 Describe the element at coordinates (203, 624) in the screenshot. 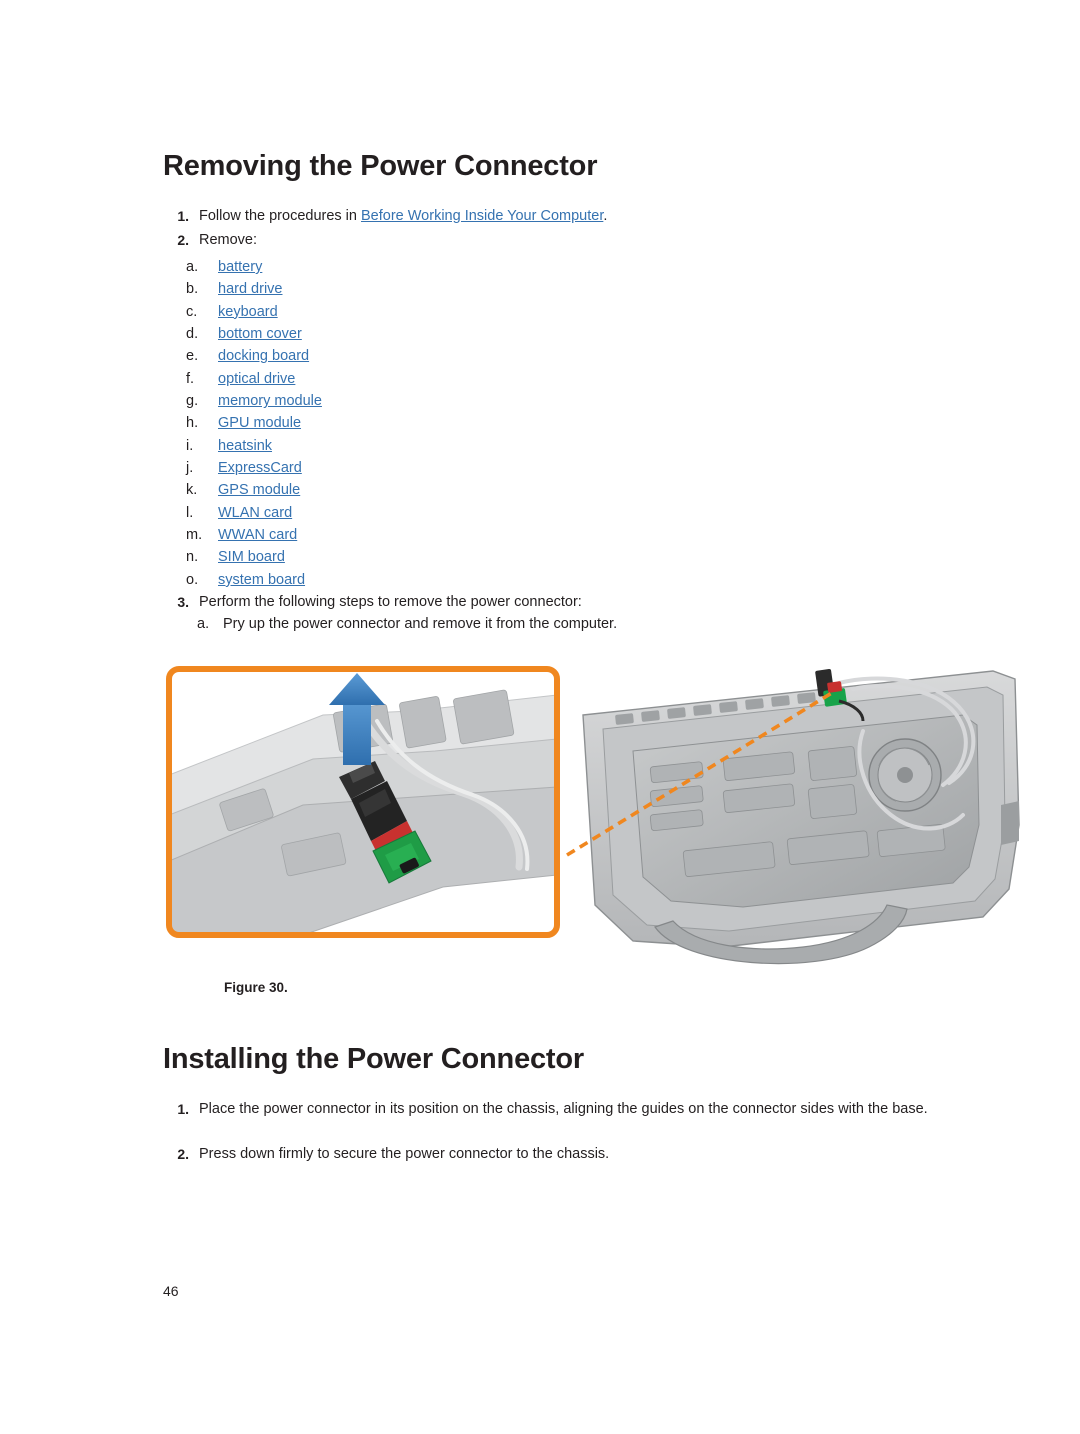

I see `step-3a-marker: a.` at that location.